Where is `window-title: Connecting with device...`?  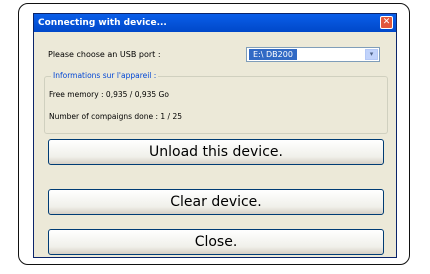 window-title: Connecting with device... is located at coordinates (102, 23).